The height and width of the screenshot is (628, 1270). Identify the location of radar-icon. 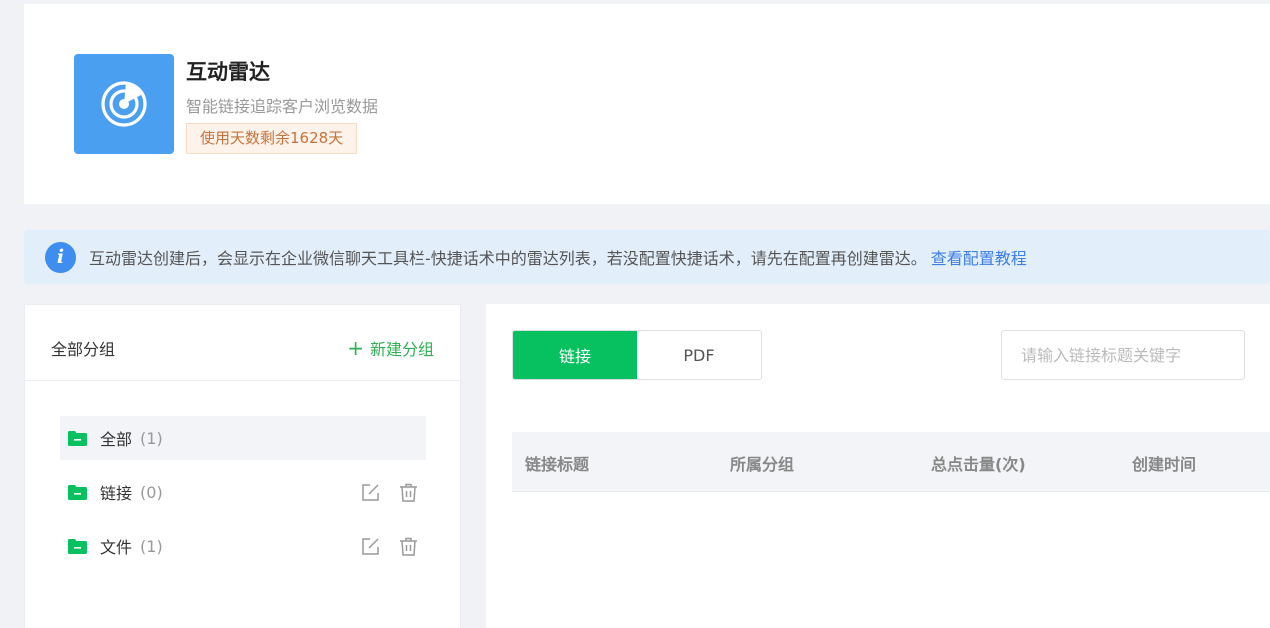
(124, 104).